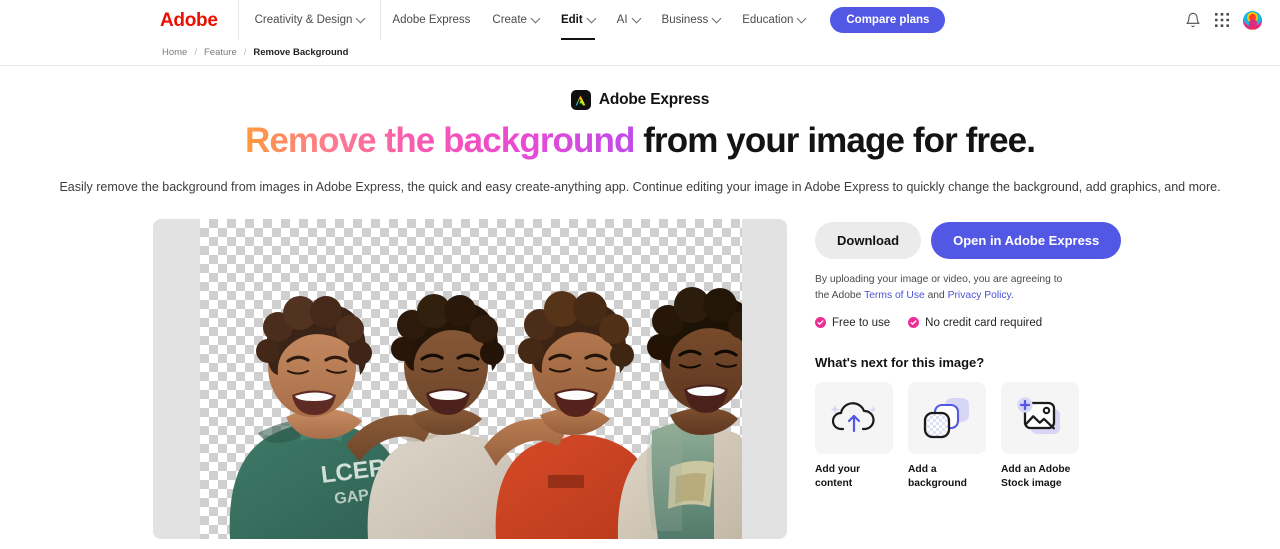 Image resolution: width=1280 pixels, height=549 pixels. I want to click on perk-label: Free to use, so click(861, 322).